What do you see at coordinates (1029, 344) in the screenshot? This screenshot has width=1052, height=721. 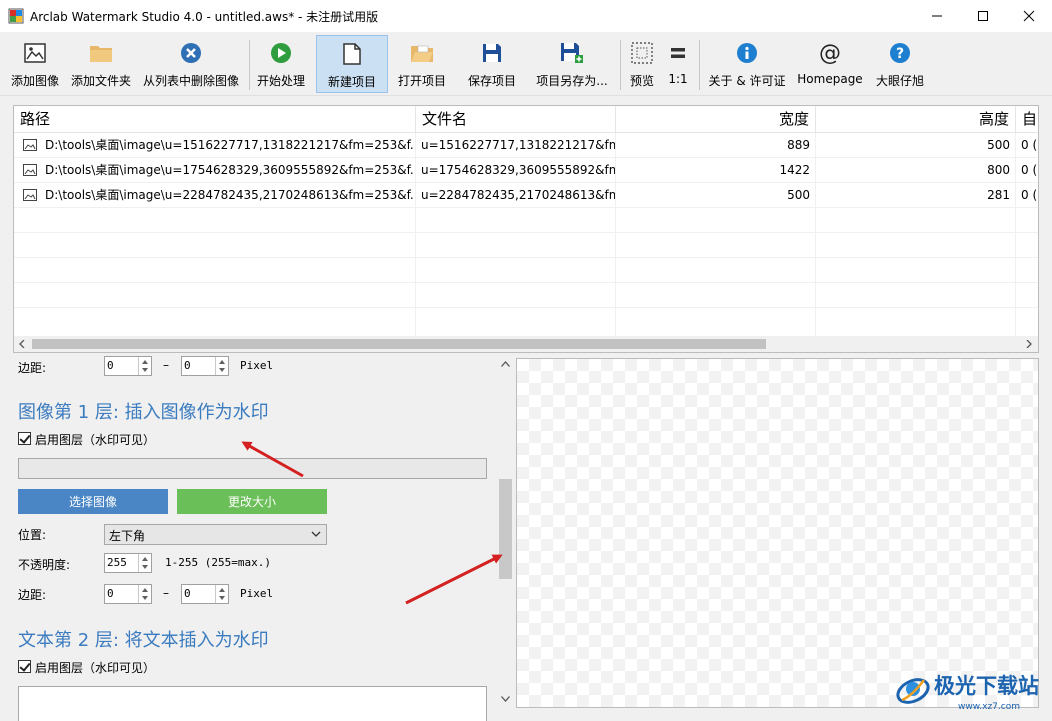 I see `scroll-right-icon` at bounding box center [1029, 344].